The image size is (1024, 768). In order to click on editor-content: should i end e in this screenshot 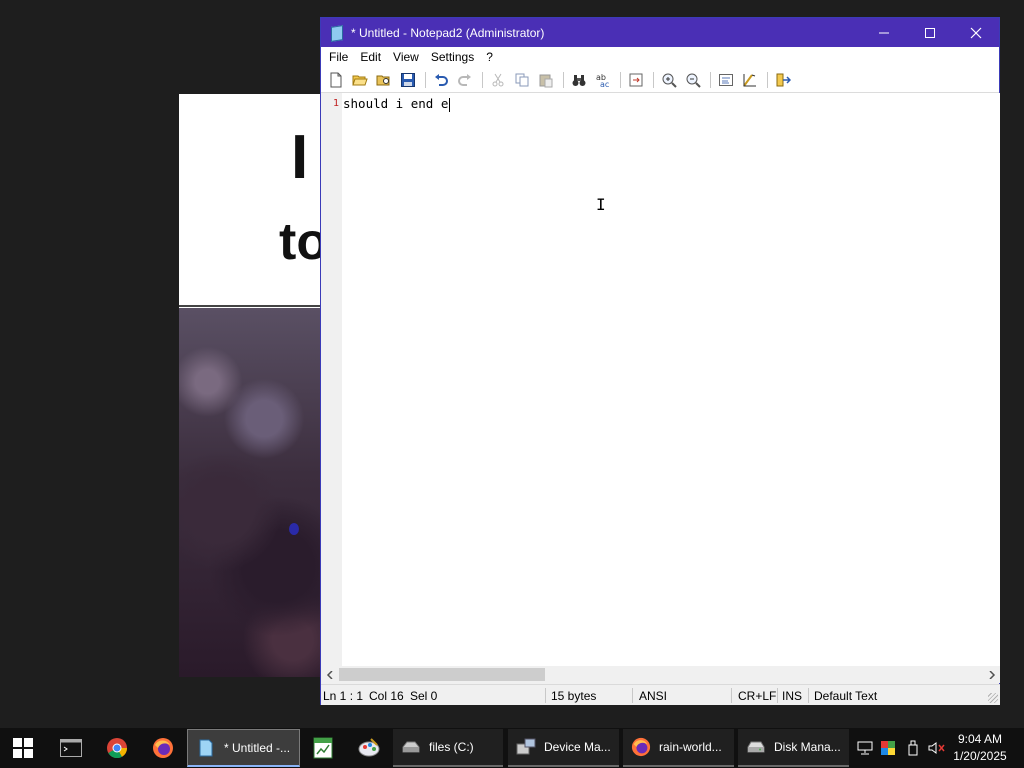, I will do `click(396, 103)`.